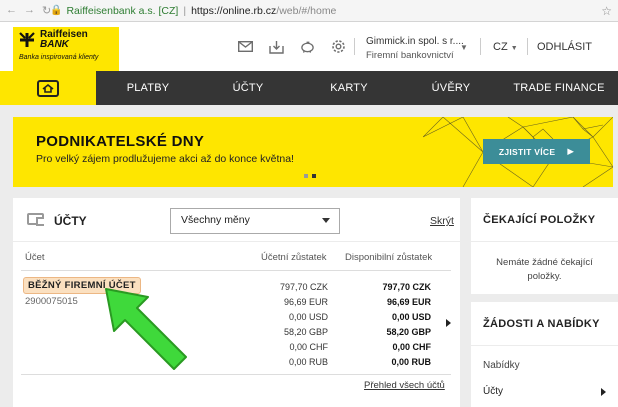  Describe the element at coordinates (544, 220) in the screenshot. I see `pending-title: ČEKAJÍCÍ POLOŽKY` at that location.